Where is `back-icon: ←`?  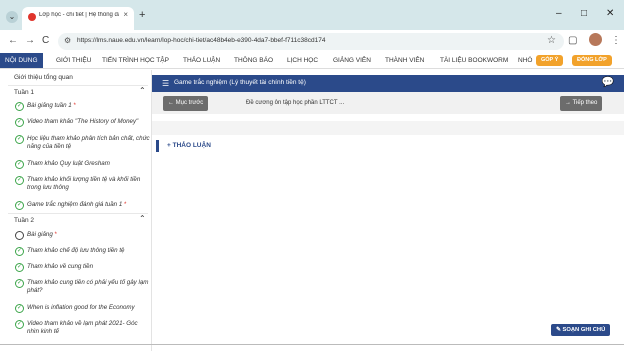 back-icon: ← is located at coordinates (13, 40).